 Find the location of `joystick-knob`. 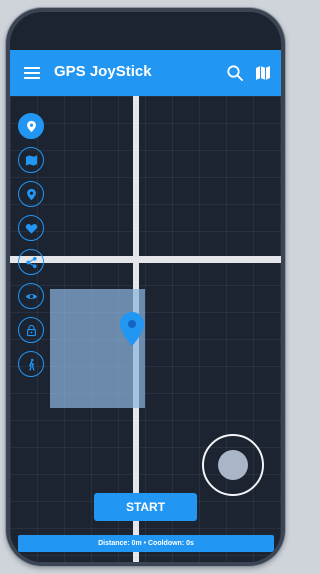

joystick-knob is located at coordinates (233, 465).